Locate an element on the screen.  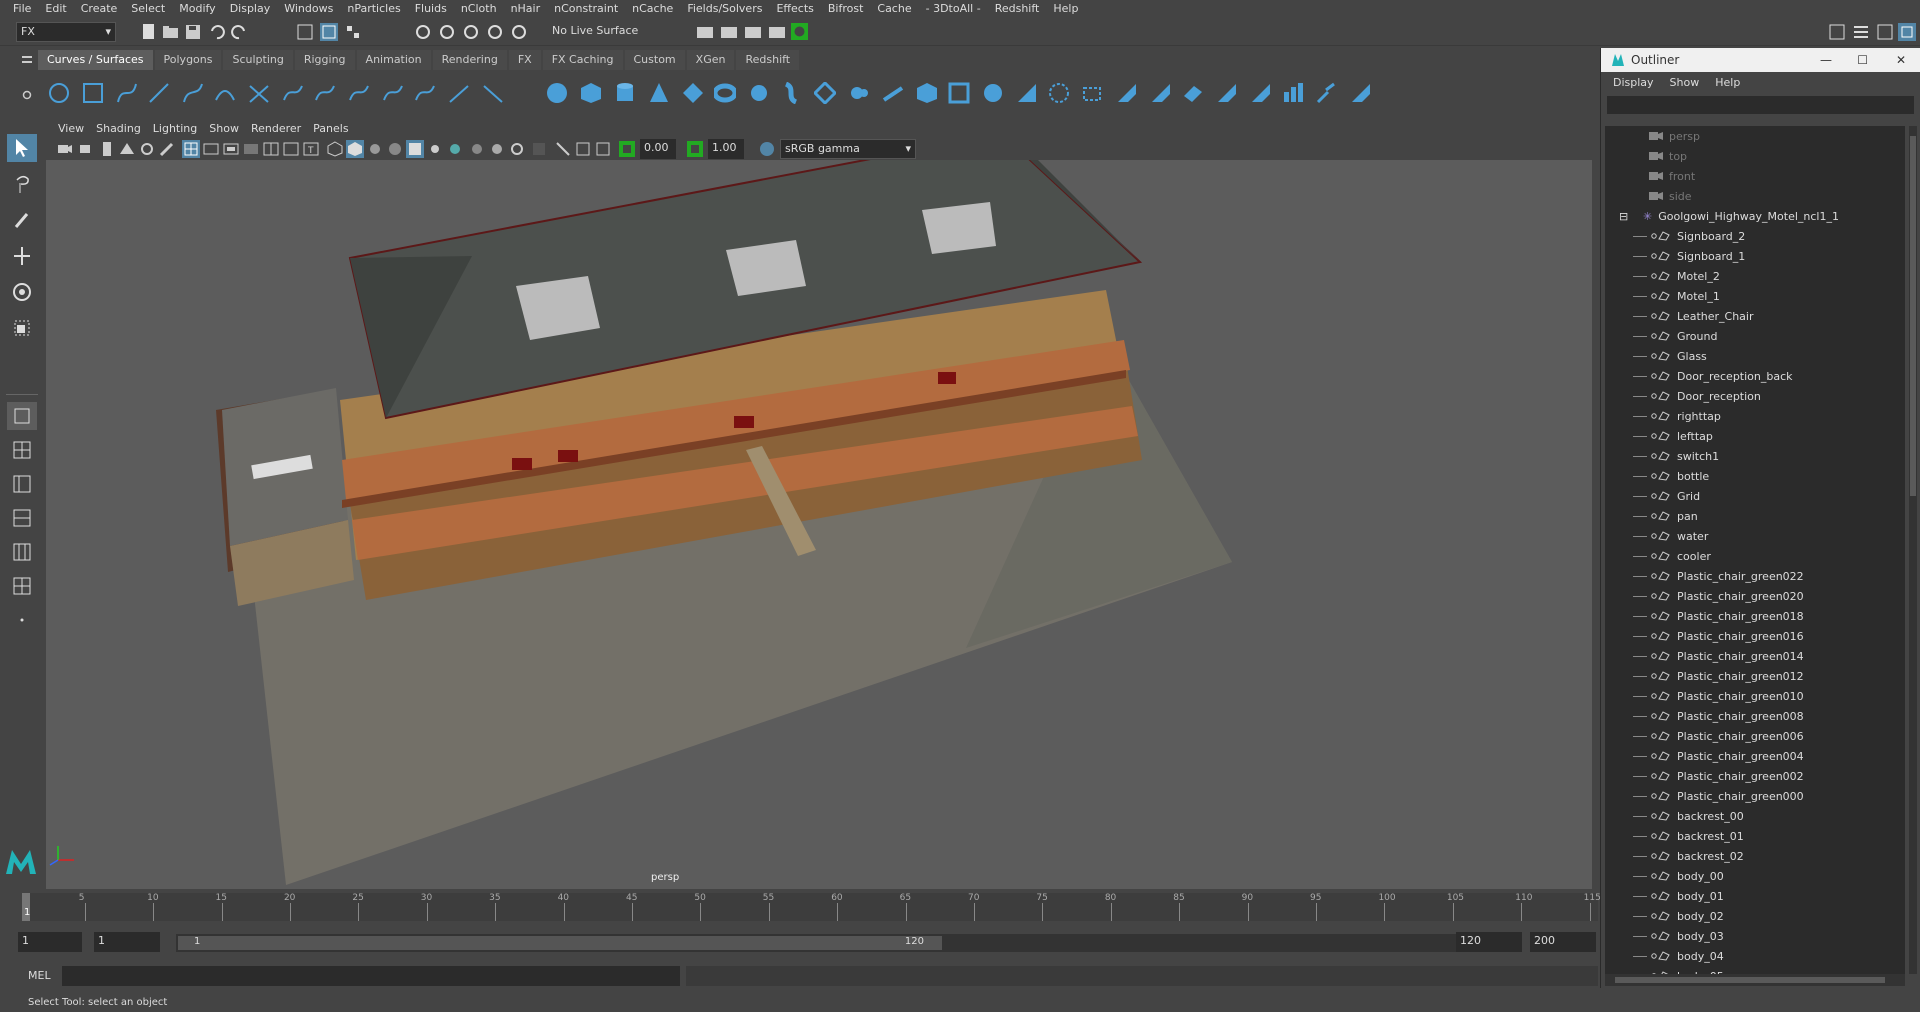
select-object-icon is located at coordinates (329, 32).